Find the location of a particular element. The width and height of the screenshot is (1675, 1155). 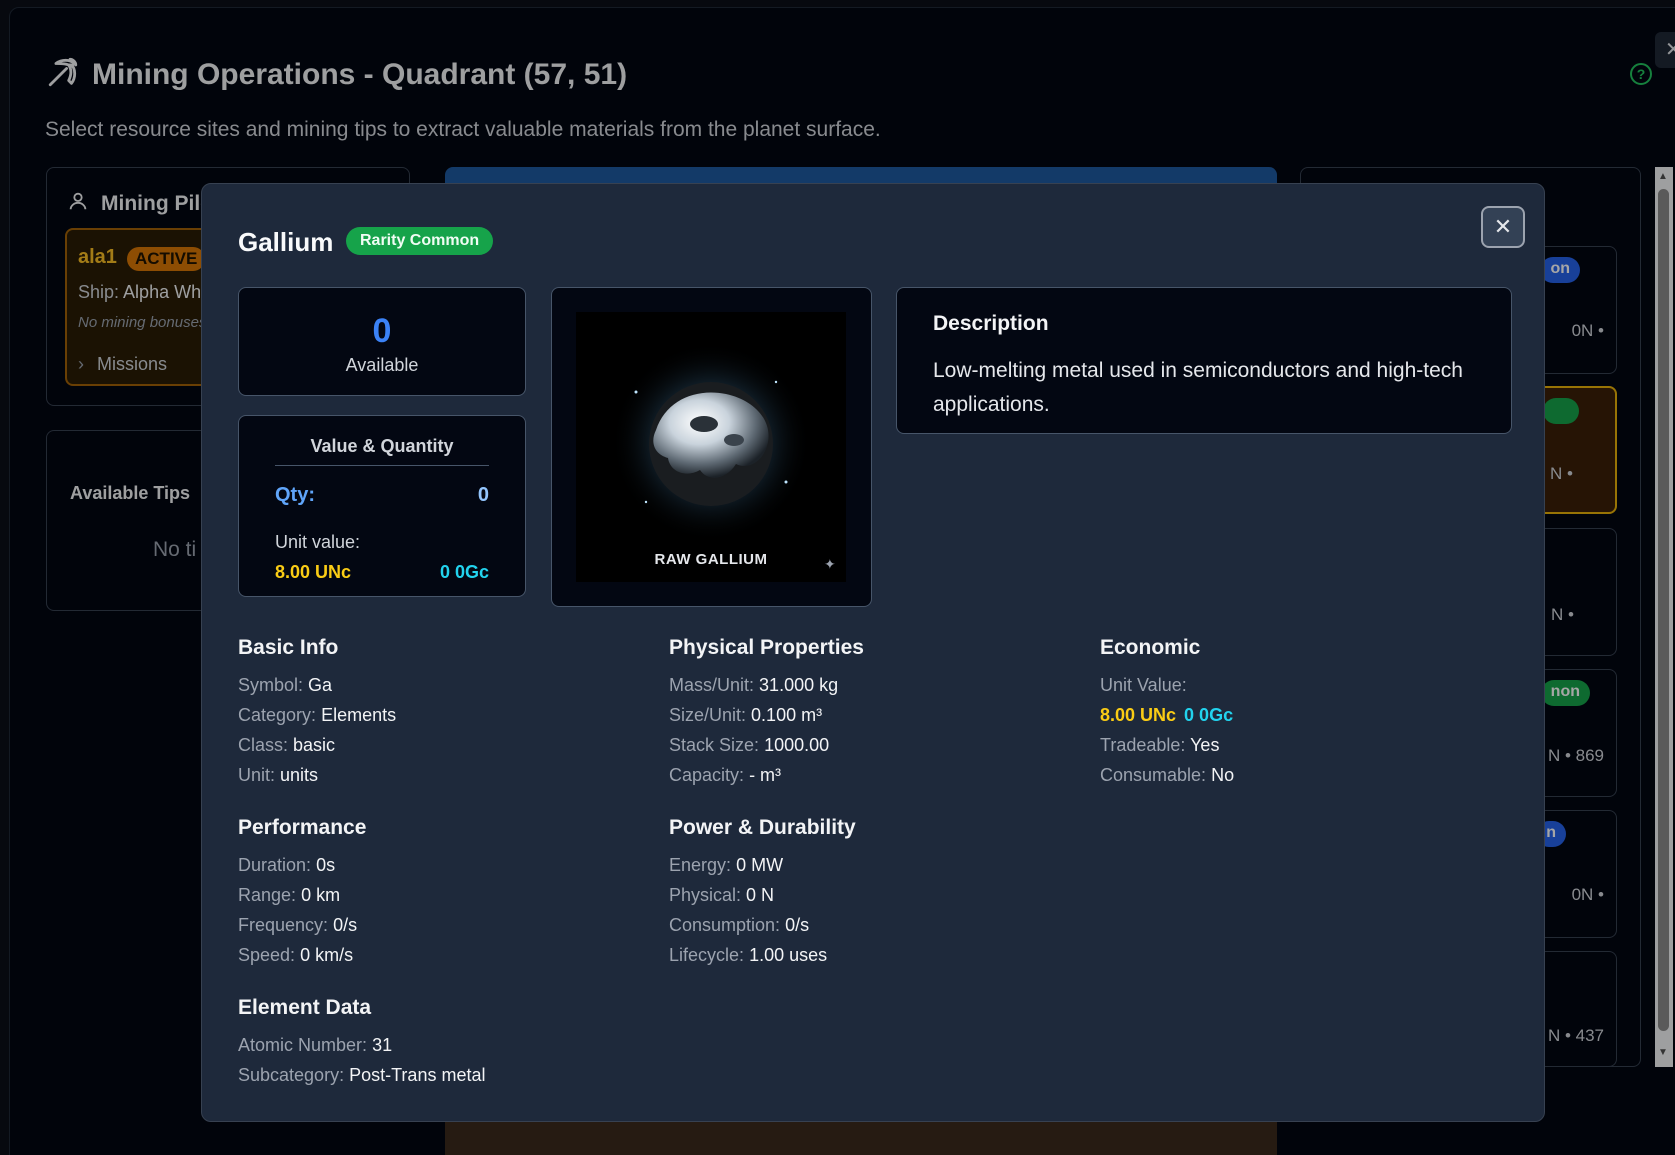

section-title: Physical Properties is located at coordinates (766, 647).